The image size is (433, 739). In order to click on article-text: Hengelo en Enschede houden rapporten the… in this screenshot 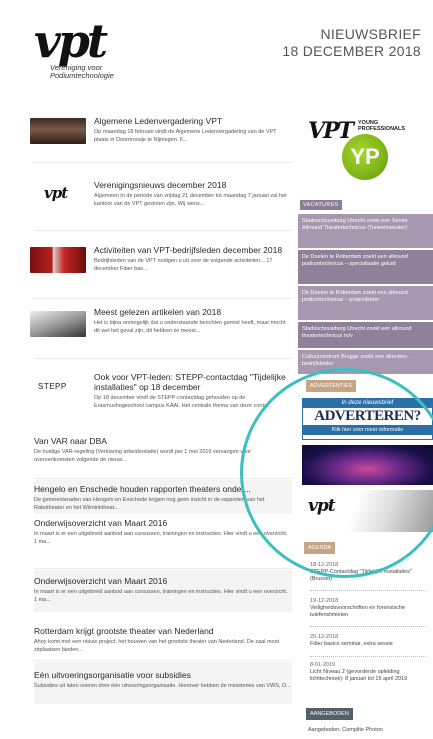, I will do `click(163, 498)`.